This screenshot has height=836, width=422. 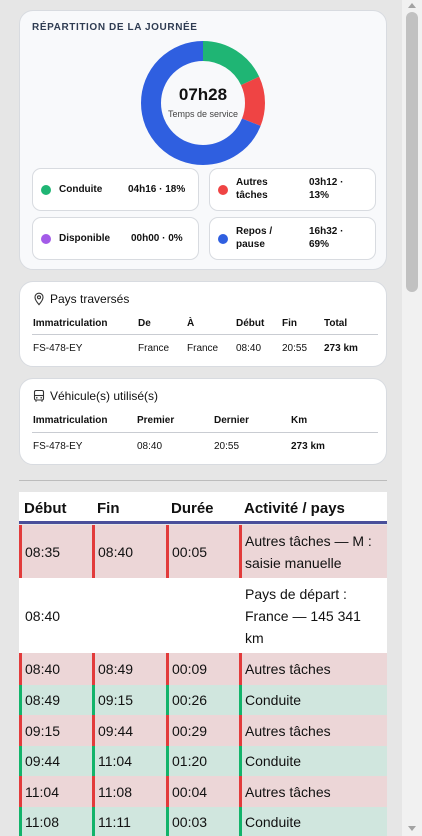 I want to click on scroll-down-arrow-icon, so click(x=412, y=828).